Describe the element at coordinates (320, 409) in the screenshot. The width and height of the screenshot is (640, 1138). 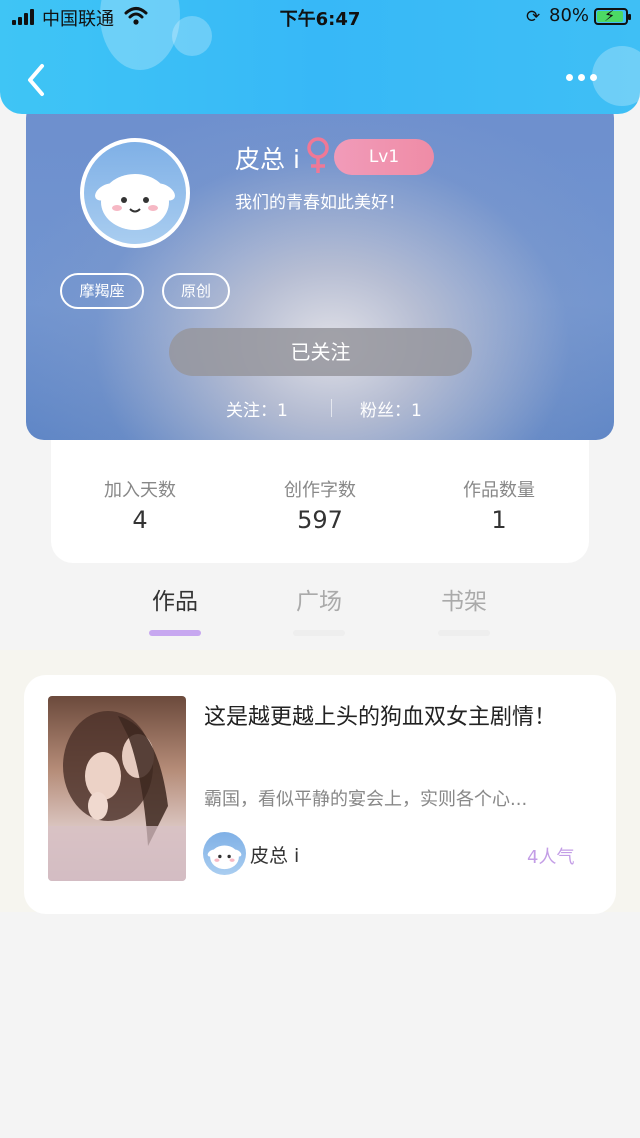
I see `follow-stats: 关注：1 粉丝：1` at that location.